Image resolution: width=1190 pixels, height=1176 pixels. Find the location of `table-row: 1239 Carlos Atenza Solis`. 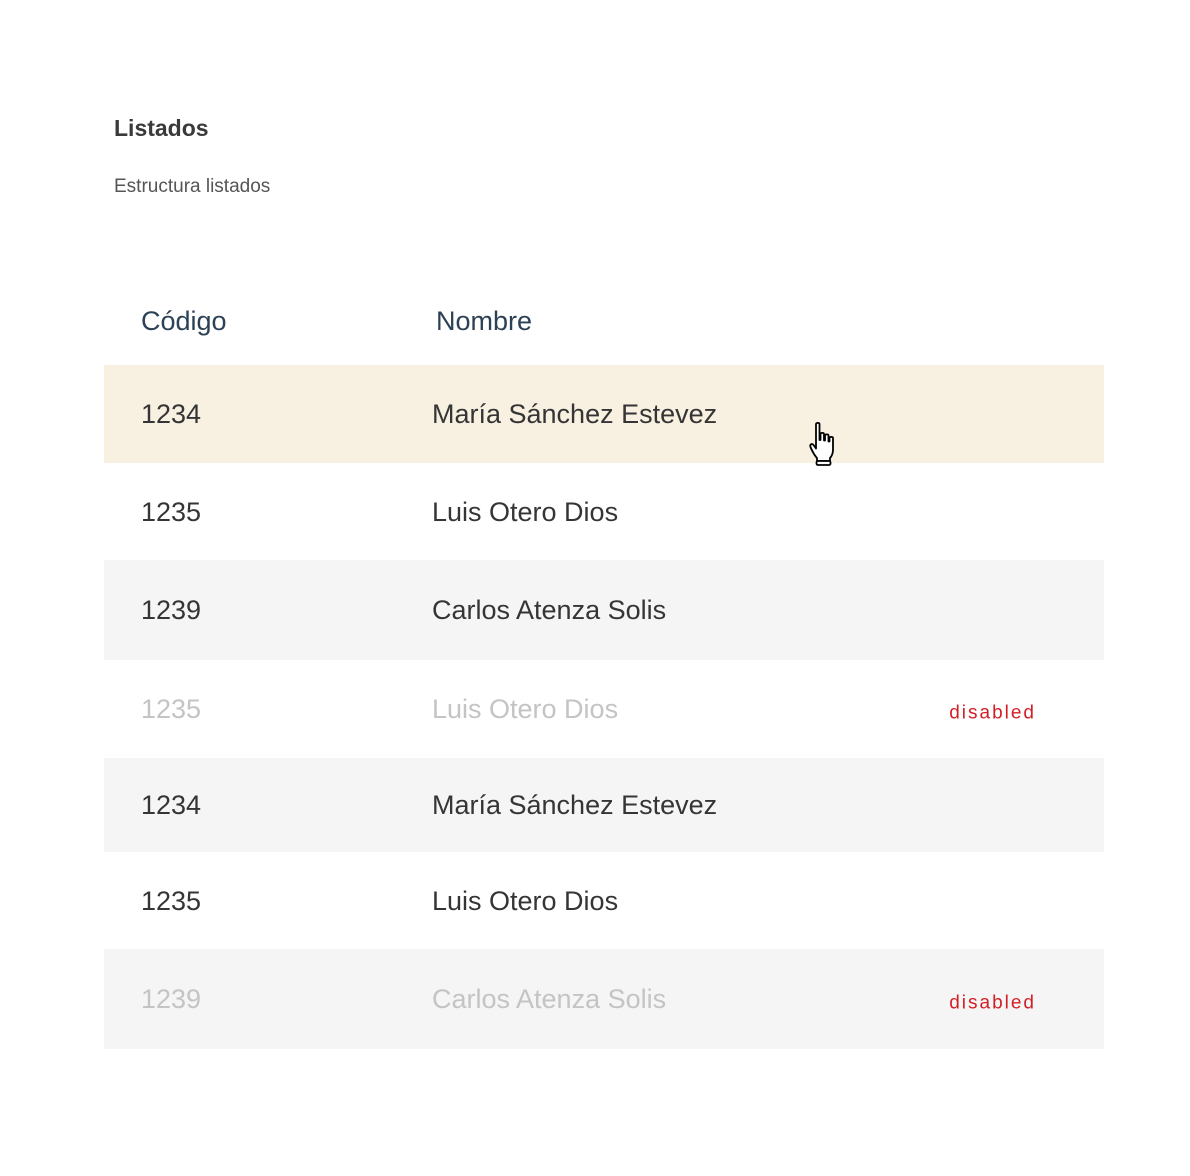

table-row: 1239 Carlos Atenza Solis is located at coordinates (604, 610).